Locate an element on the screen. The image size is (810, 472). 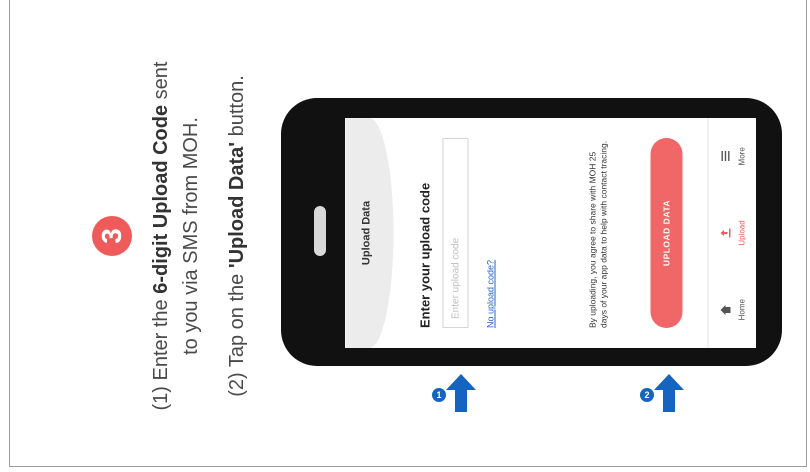
upload-code-input is located at coordinates (455, 233).